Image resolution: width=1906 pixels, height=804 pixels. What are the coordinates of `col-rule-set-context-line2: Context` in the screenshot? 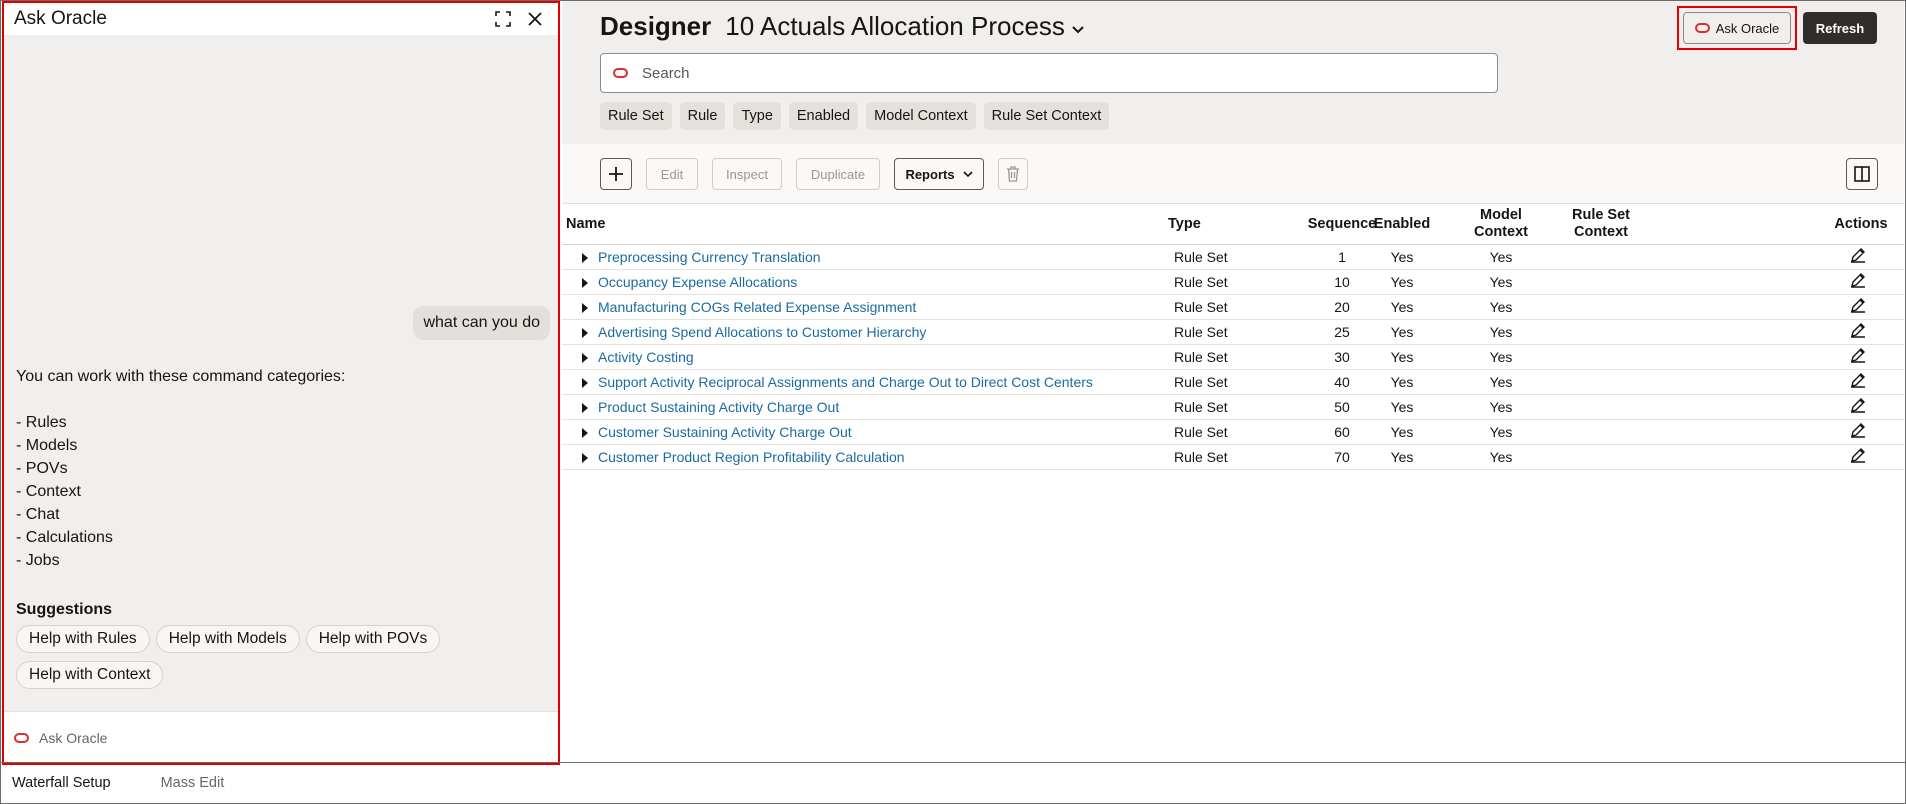 It's located at (1601, 232).